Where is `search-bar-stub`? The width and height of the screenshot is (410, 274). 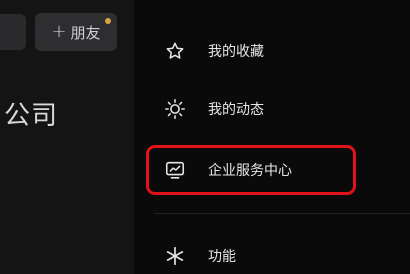 search-bar-stub is located at coordinates (13, 32).